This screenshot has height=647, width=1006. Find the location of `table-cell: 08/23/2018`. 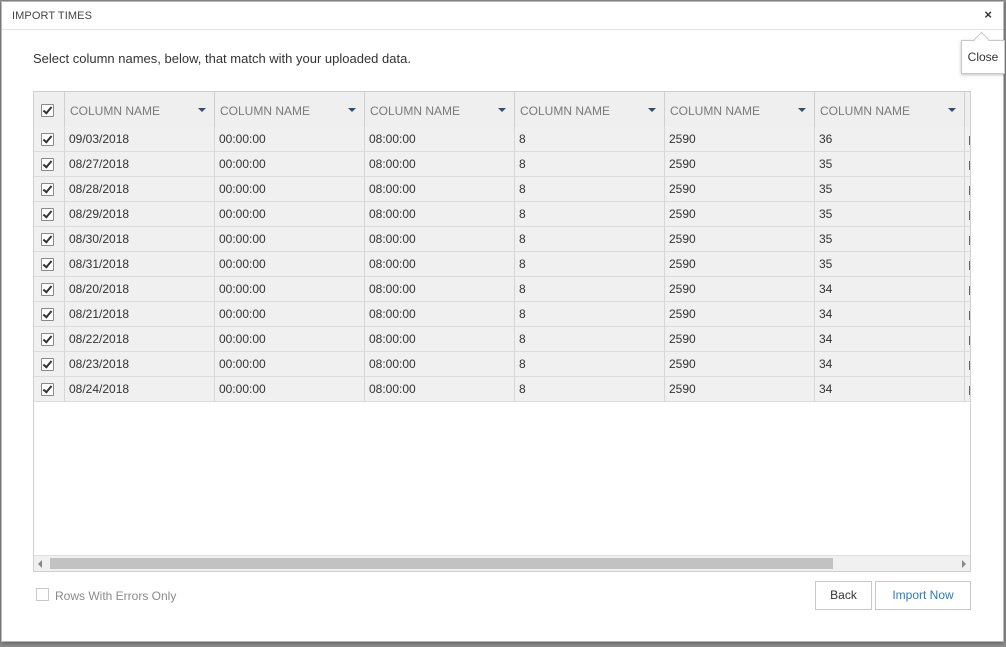

table-cell: 08/23/2018 is located at coordinates (140, 364).